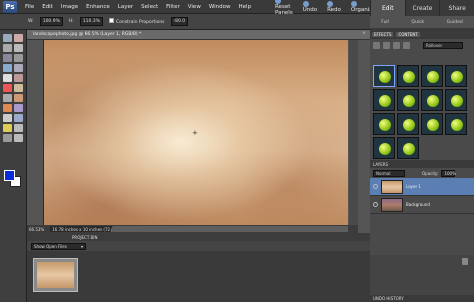 The height and width of the screenshot is (302, 474). I want to click on chevron-down-icon: ▾, so click(81, 246).